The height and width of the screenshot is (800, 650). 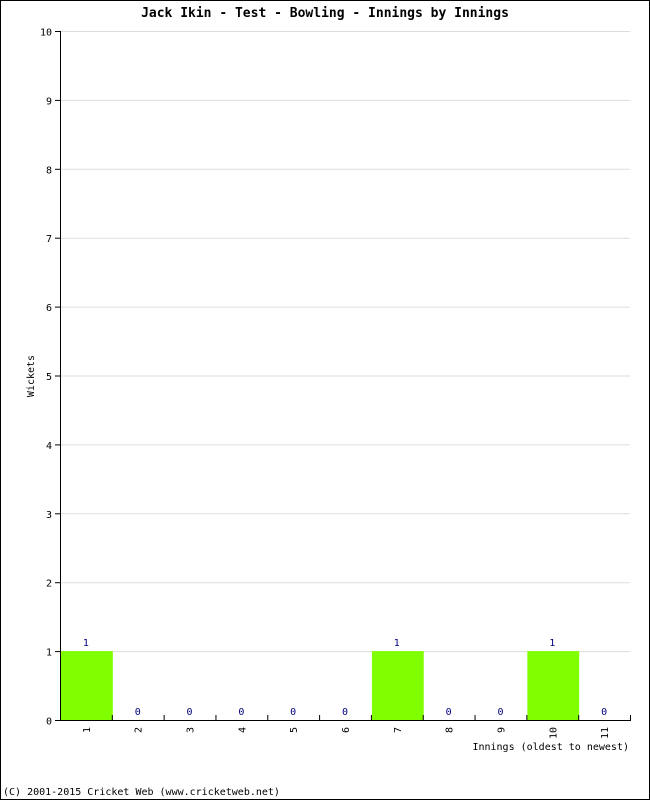 I want to click on x-tick-label: 8, so click(x=450, y=730).